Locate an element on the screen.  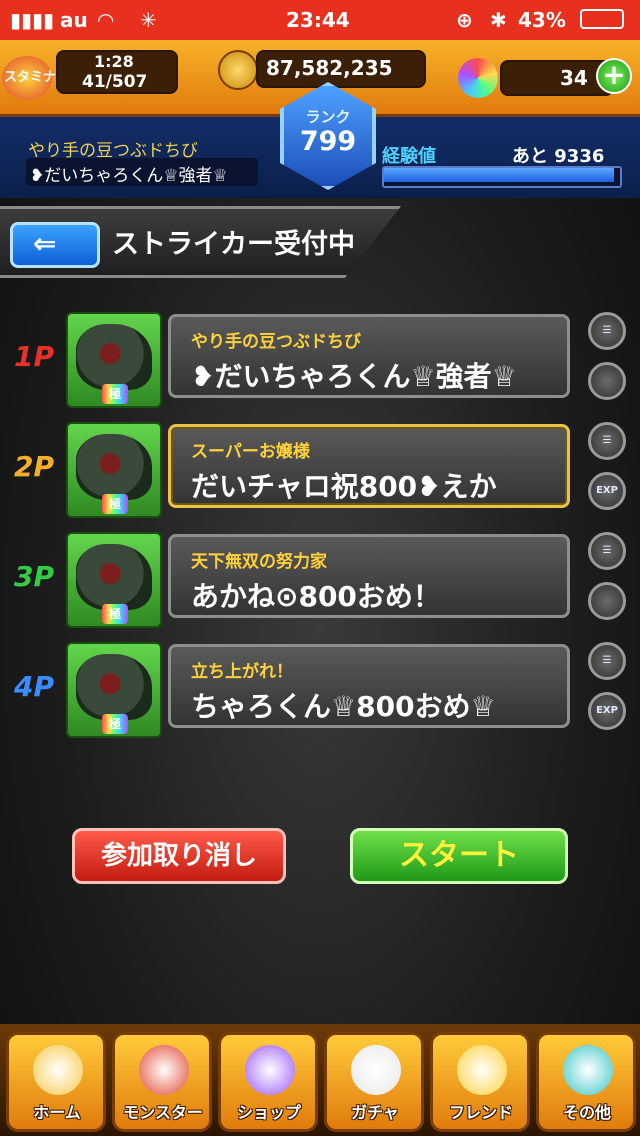
nav-item-friends: フレンド is located at coordinates (480, 1082).